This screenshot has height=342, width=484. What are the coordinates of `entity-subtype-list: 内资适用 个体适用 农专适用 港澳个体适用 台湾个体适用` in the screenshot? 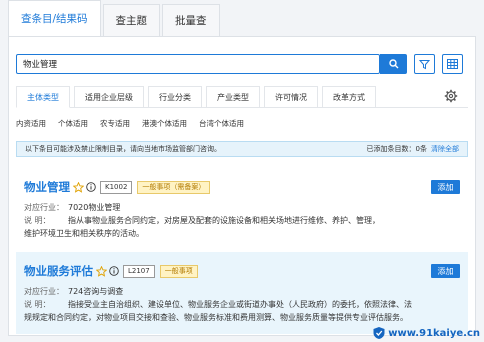 It's located at (136, 124).